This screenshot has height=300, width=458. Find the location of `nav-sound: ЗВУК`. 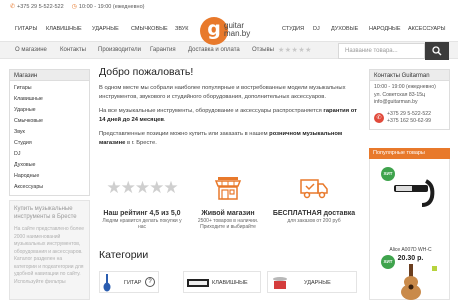

nav-sound: ЗВУК is located at coordinates (182, 29).